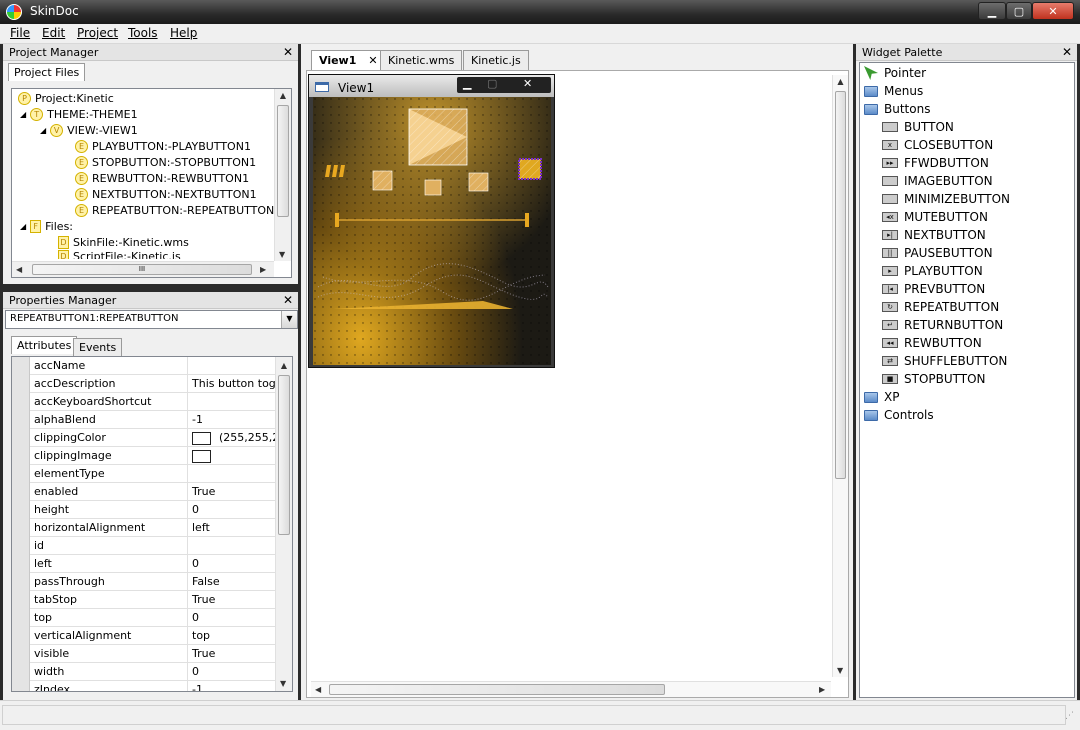 Image resolution: width=1080 pixels, height=730 pixels. Describe the element at coordinates (158, 672) in the screenshot. I see `property-row: width 0` at that location.